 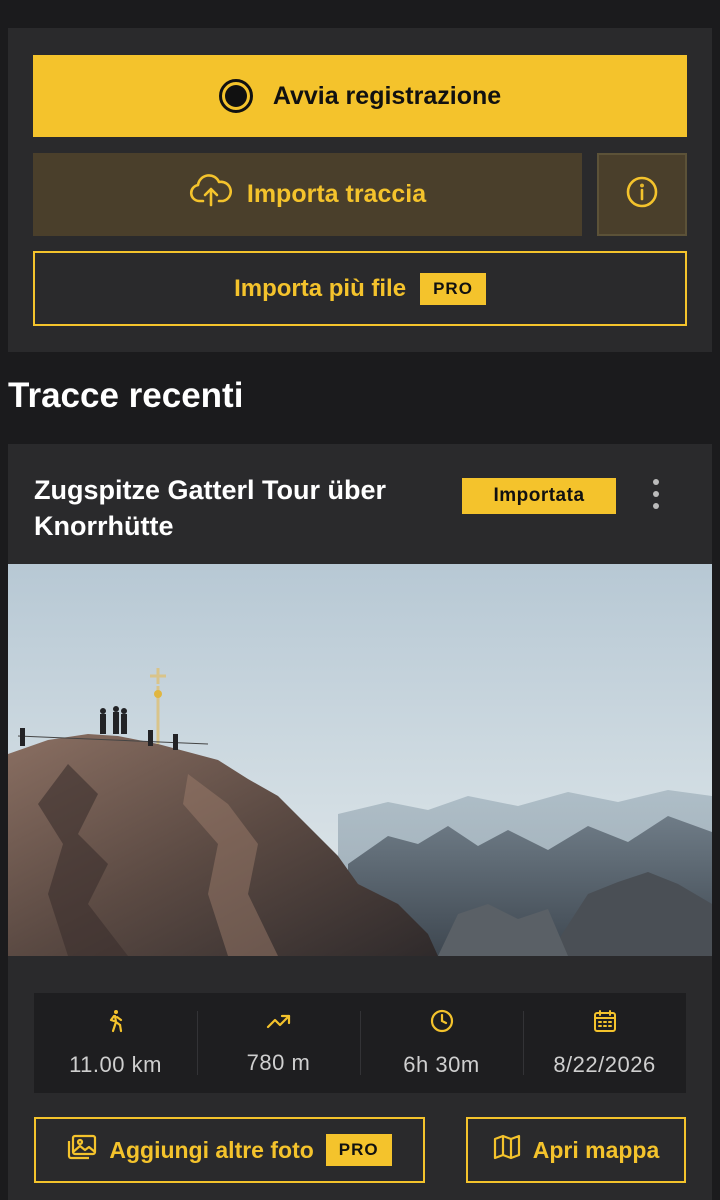 What do you see at coordinates (115, 1064) in the screenshot?
I see `distance-value: 11.00 km` at bounding box center [115, 1064].